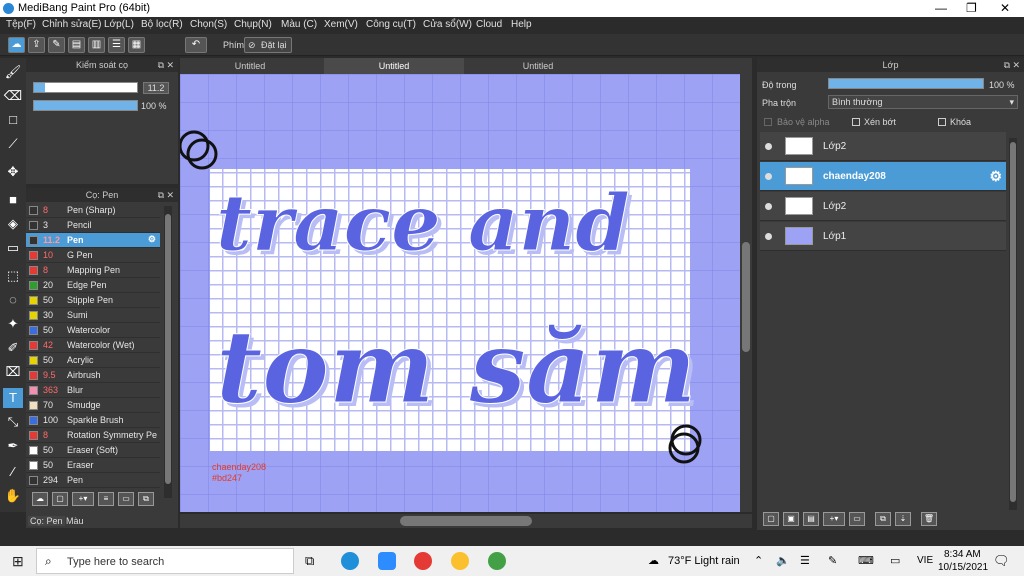  Describe the element at coordinates (96, 45) in the screenshot. I see `document-icon: ▥` at that location.